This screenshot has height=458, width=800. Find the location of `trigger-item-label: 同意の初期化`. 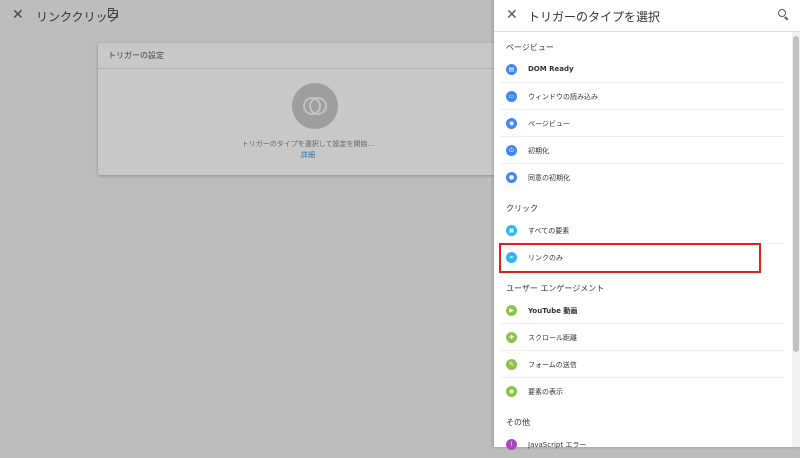

trigger-item-label: 同意の初期化 is located at coordinates (549, 178).